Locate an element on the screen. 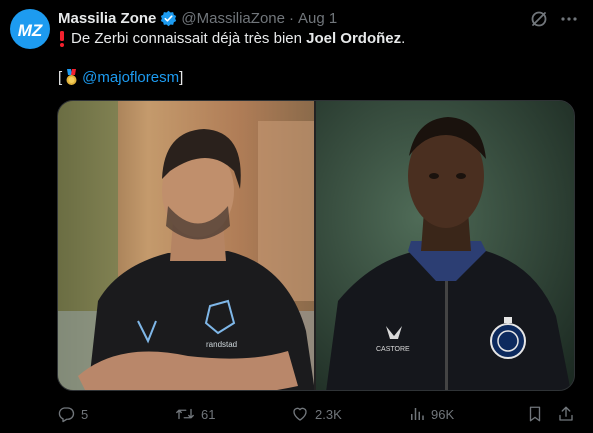 This screenshot has height=433, width=593. avatar: MZ is located at coordinates (30, 29).